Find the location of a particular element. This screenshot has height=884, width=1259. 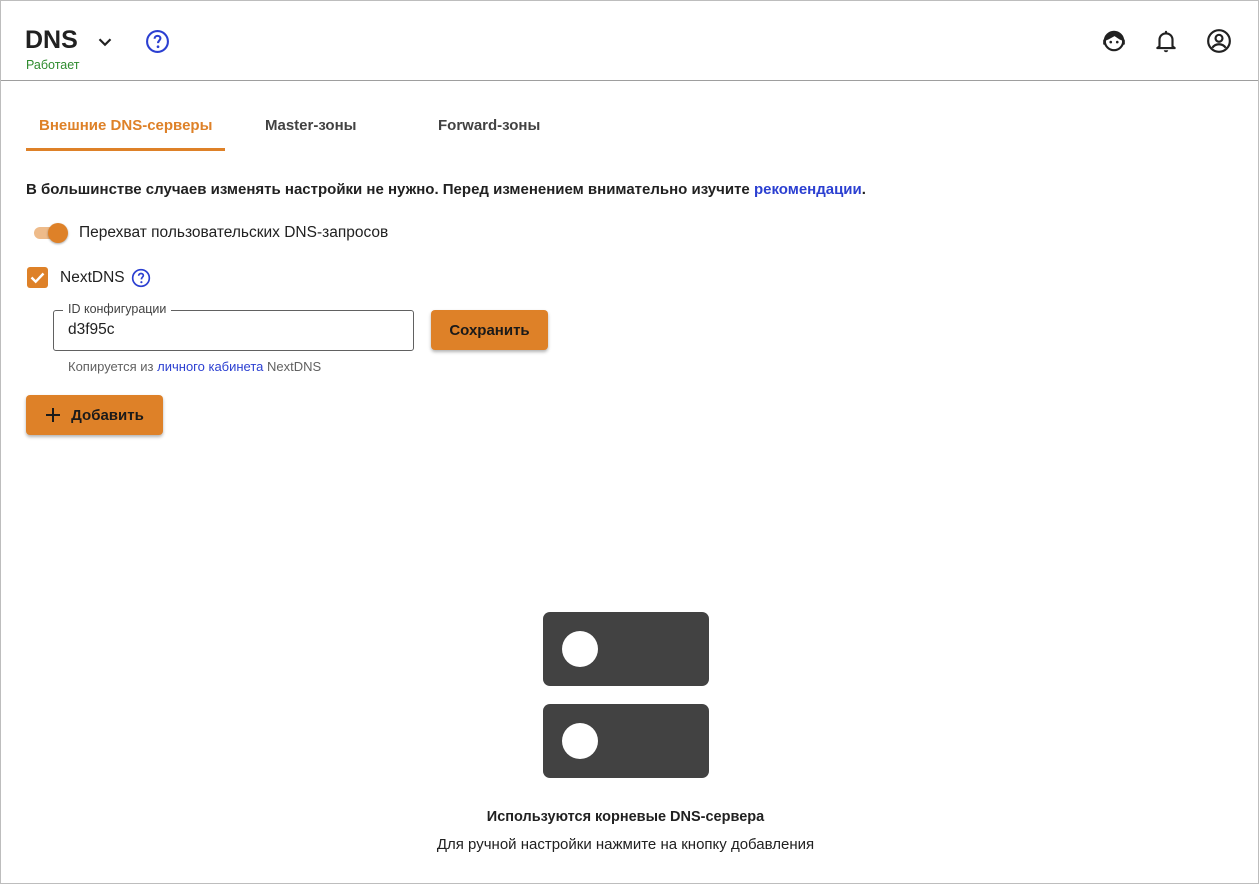

app-header: DNS Работает is located at coordinates (629, 41).